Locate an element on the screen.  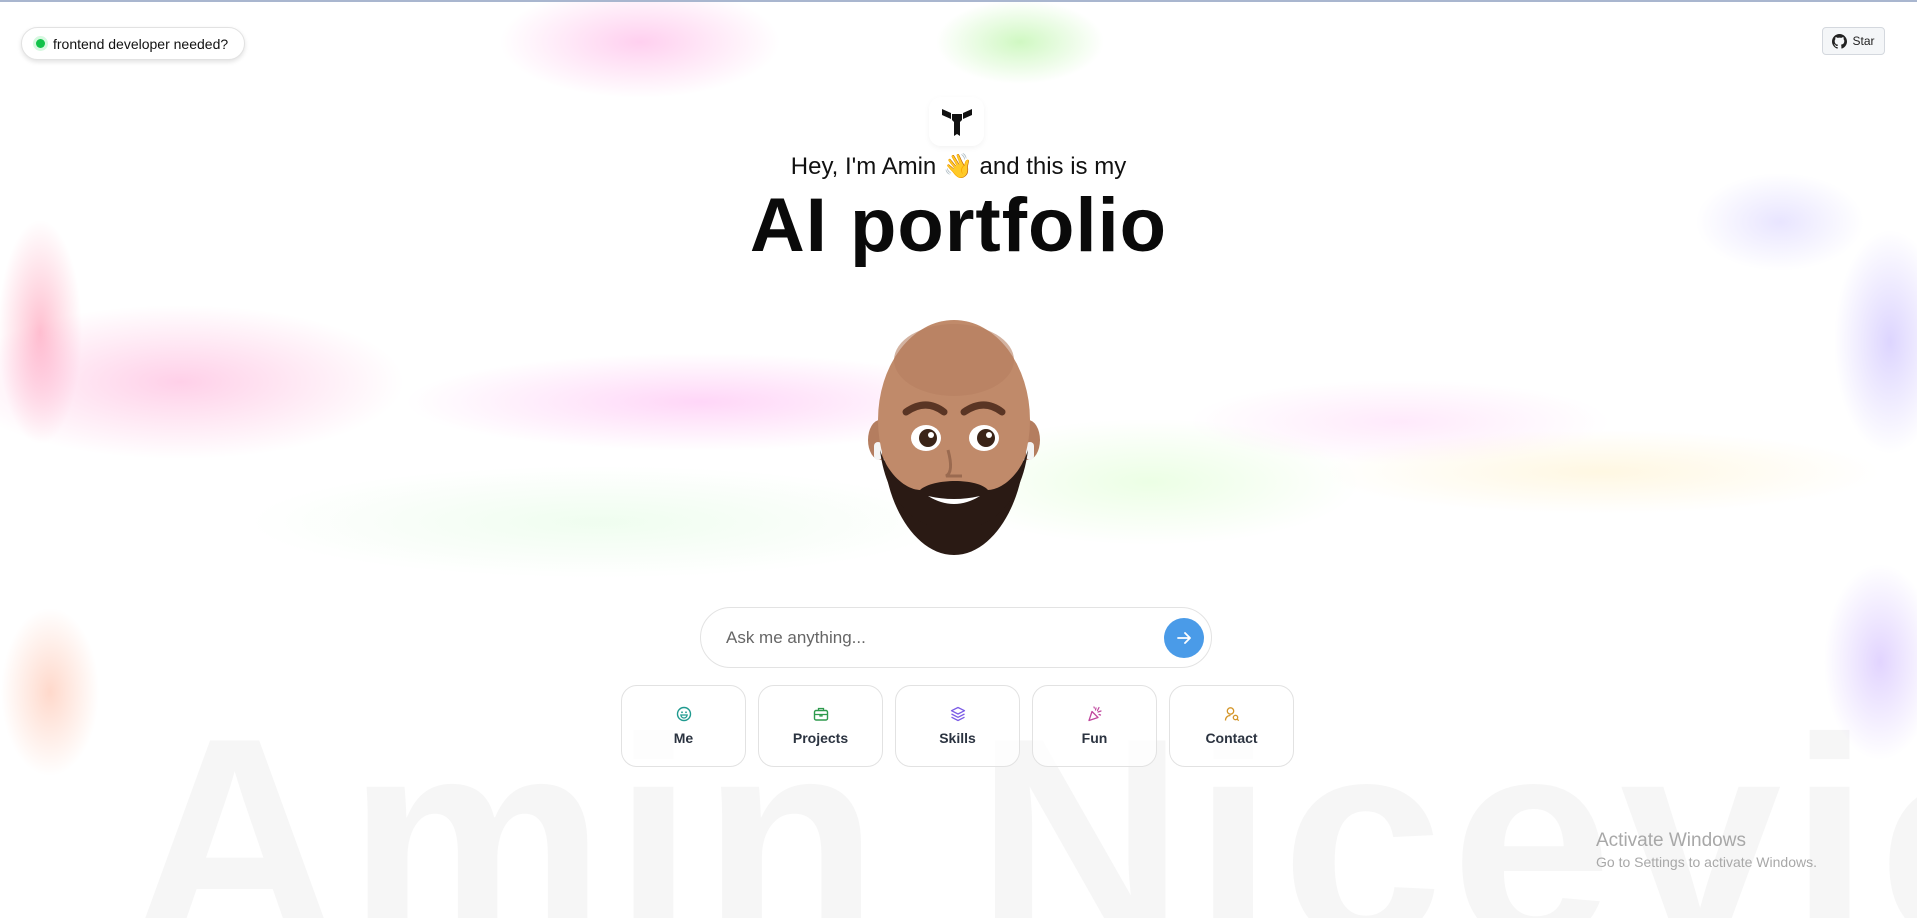
github-star-button: Star is located at coordinates (1853, 41).